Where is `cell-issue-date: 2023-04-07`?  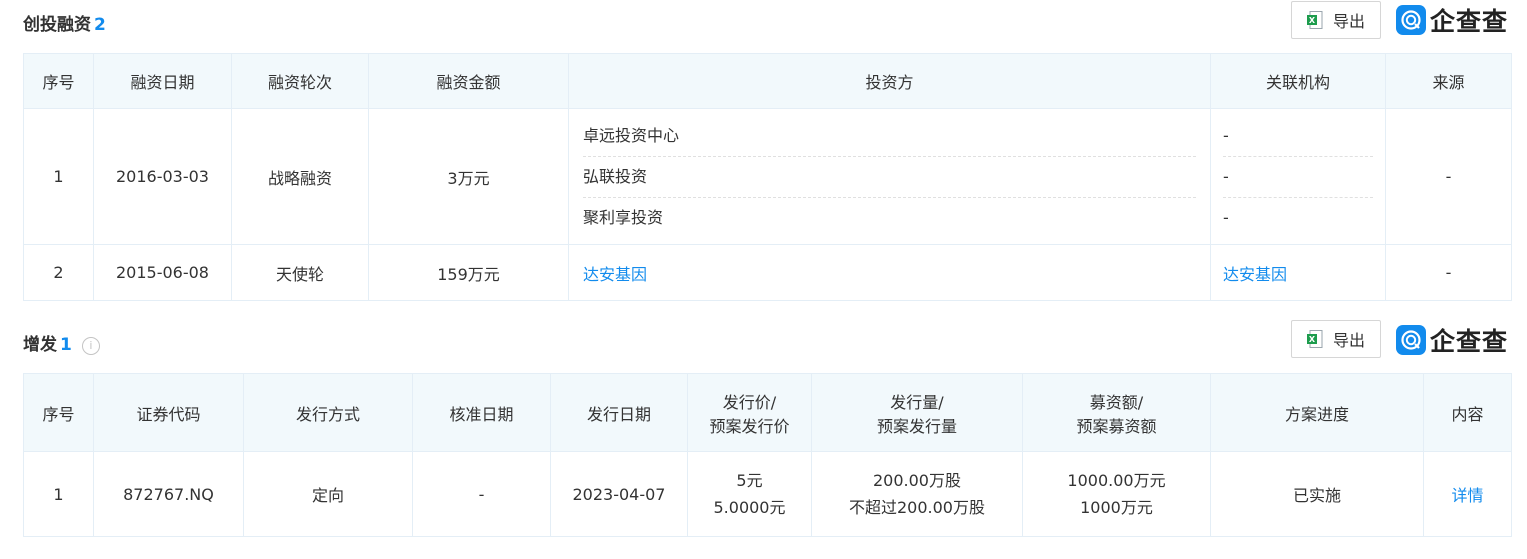 cell-issue-date: 2023-04-07 is located at coordinates (619, 494).